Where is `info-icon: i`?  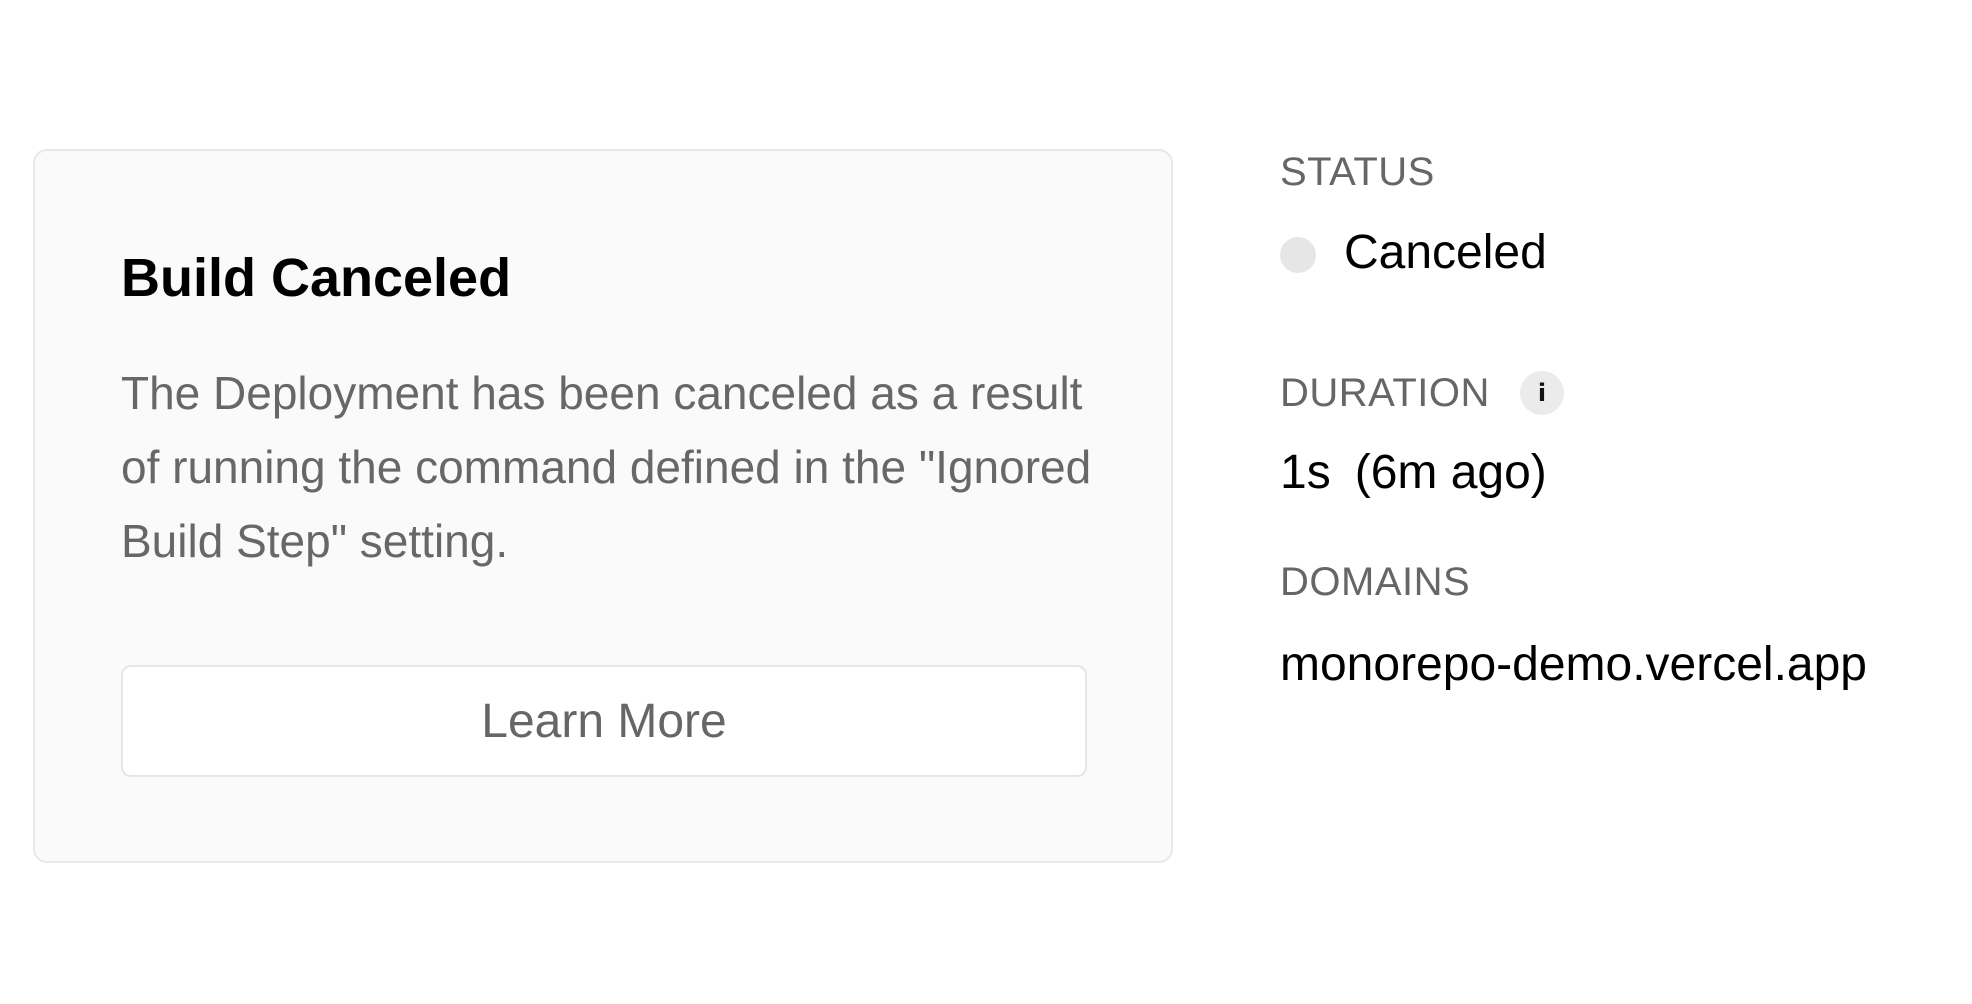
info-icon: i is located at coordinates (1542, 393).